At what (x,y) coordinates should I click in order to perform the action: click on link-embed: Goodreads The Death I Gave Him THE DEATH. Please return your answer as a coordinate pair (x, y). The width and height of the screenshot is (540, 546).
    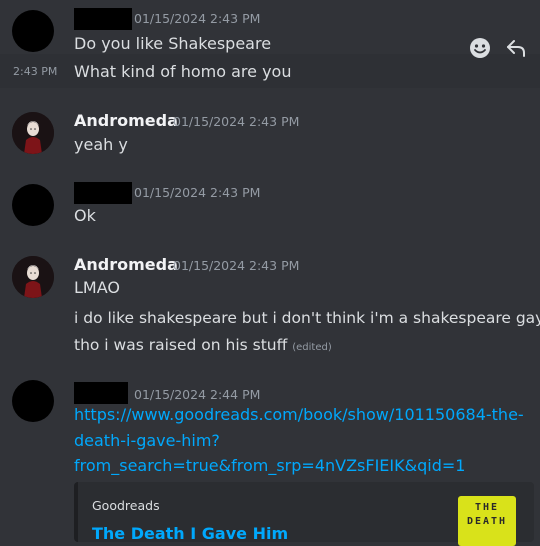
    Looking at the image, I should click on (304, 514).